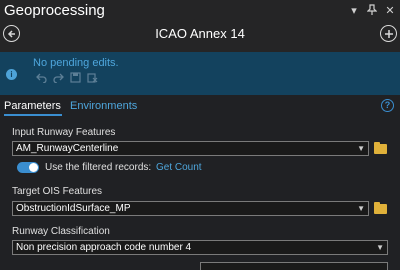  I want to click on runway-class-value: Non precision approach code number 4, so click(104, 247).